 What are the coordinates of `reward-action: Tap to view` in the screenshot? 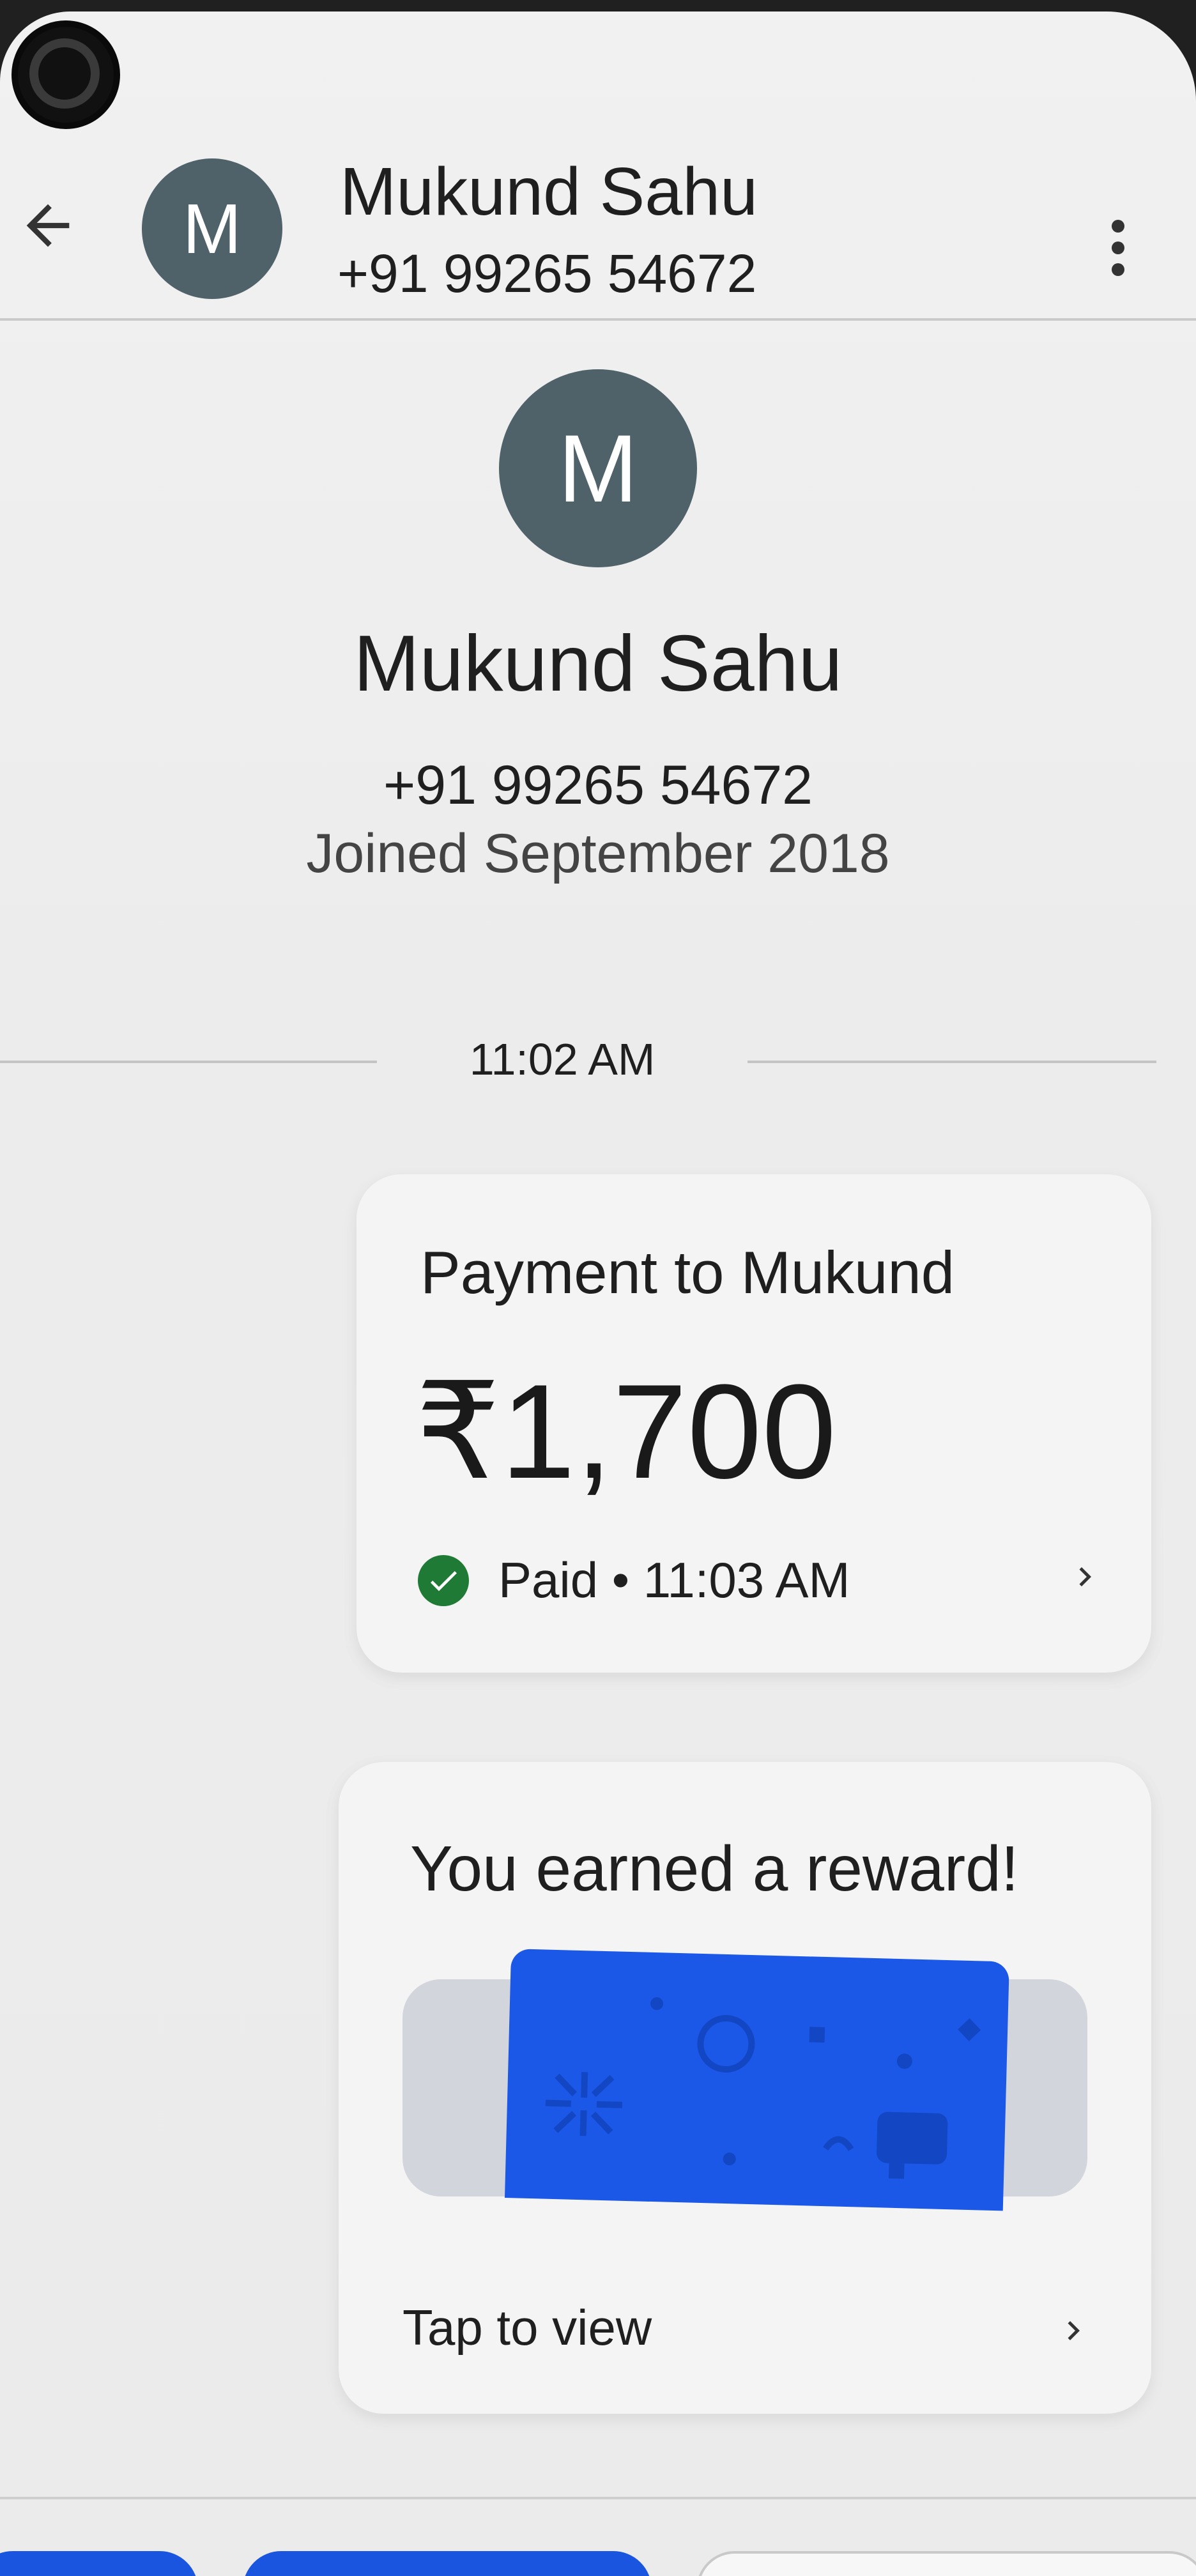 It's located at (527, 2328).